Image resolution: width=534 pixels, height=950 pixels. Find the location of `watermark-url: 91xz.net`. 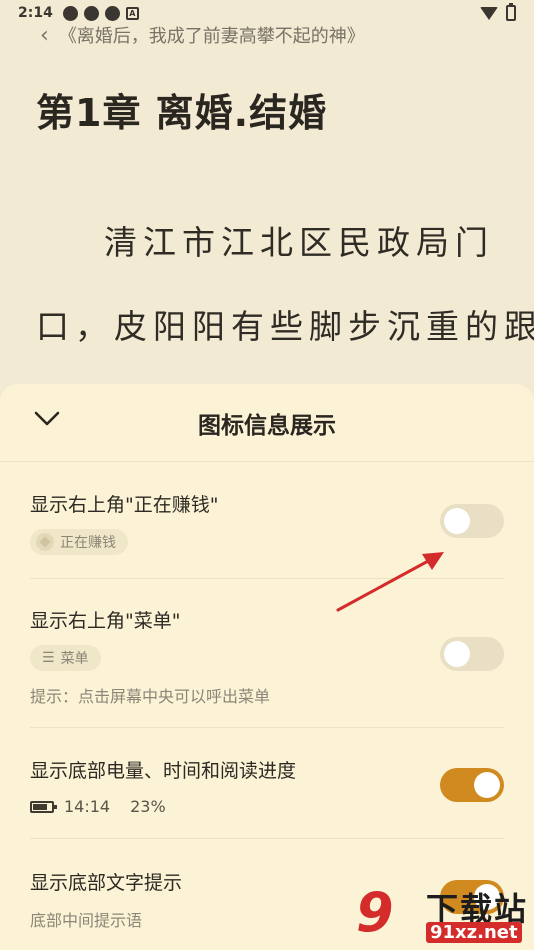

watermark-url: 91xz.net is located at coordinates (474, 932).